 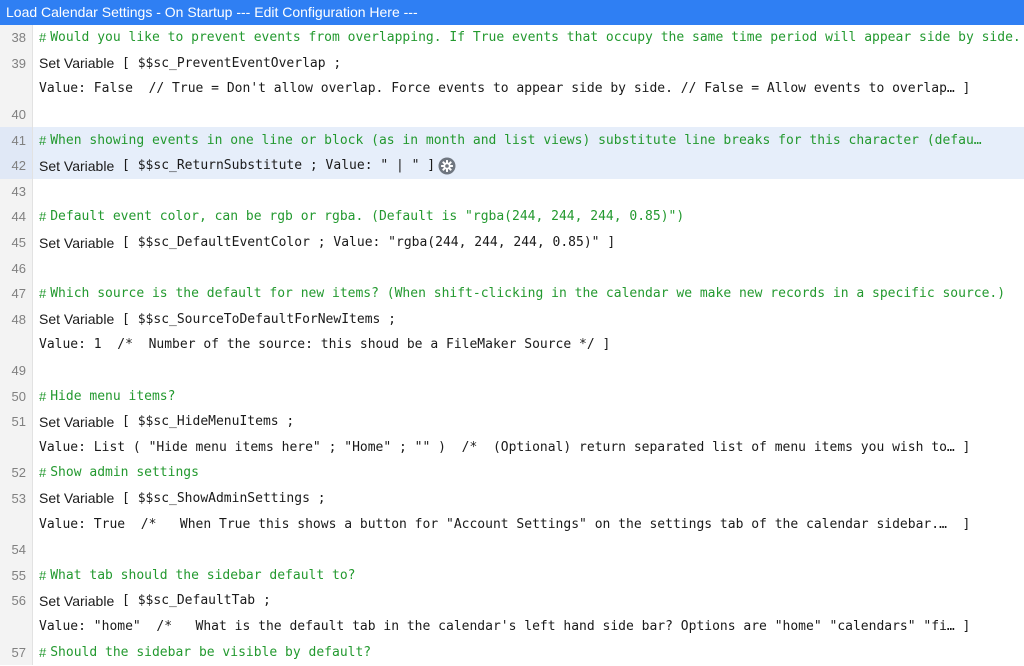 I want to click on line-number: 53, so click(x=16, y=498).